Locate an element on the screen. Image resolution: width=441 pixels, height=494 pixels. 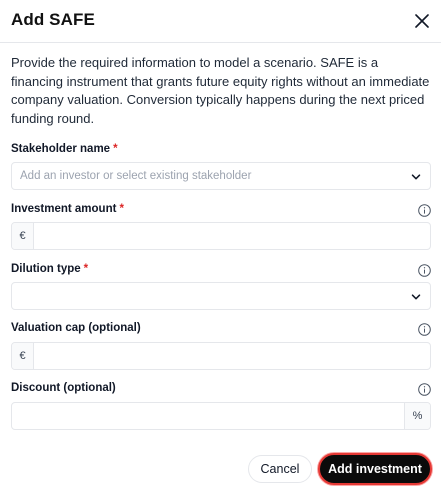
dialog-header: Add SAFE is located at coordinates (220, 21).